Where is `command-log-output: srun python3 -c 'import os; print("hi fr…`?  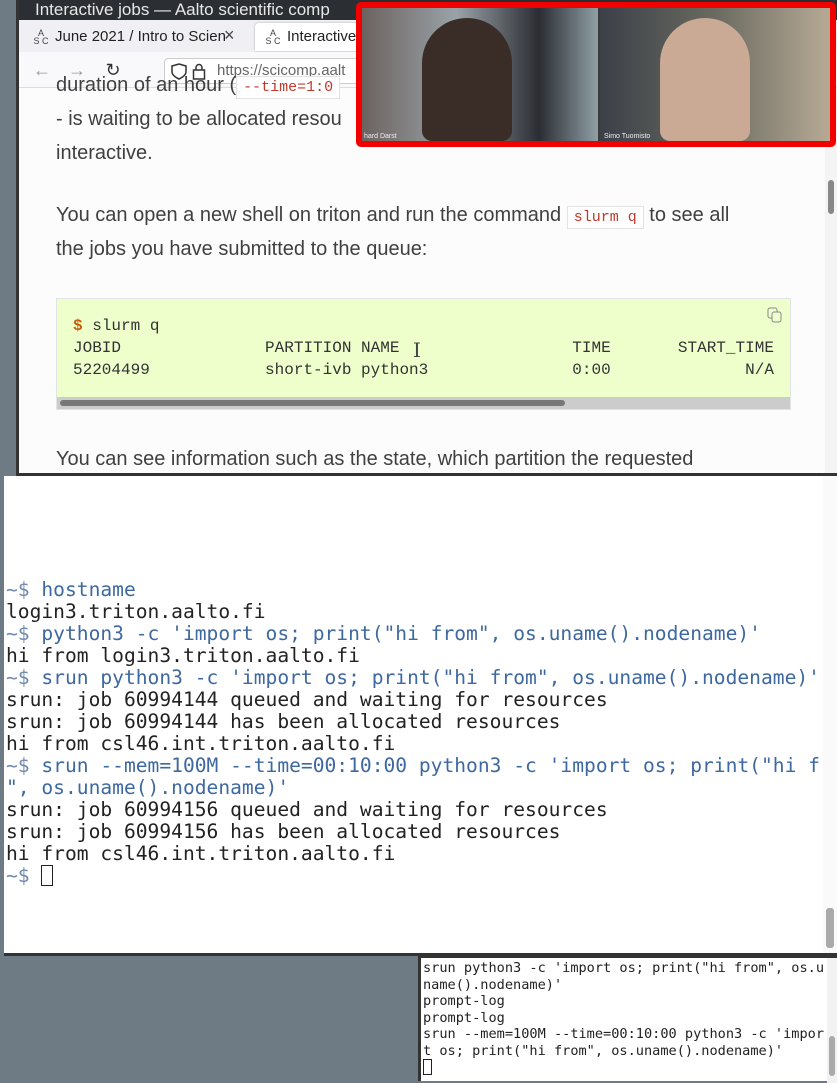 command-log-output: srun python3 -c 'import os; print("hi fr… is located at coordinates (623, 1018).